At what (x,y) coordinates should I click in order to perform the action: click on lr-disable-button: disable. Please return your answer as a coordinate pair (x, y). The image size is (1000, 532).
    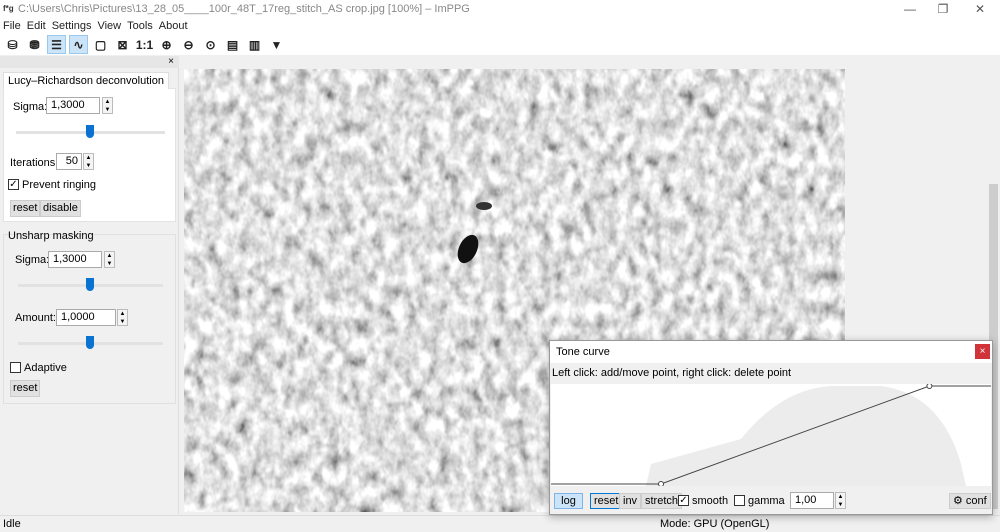
    Looking at the image, I should click on (60, 208).